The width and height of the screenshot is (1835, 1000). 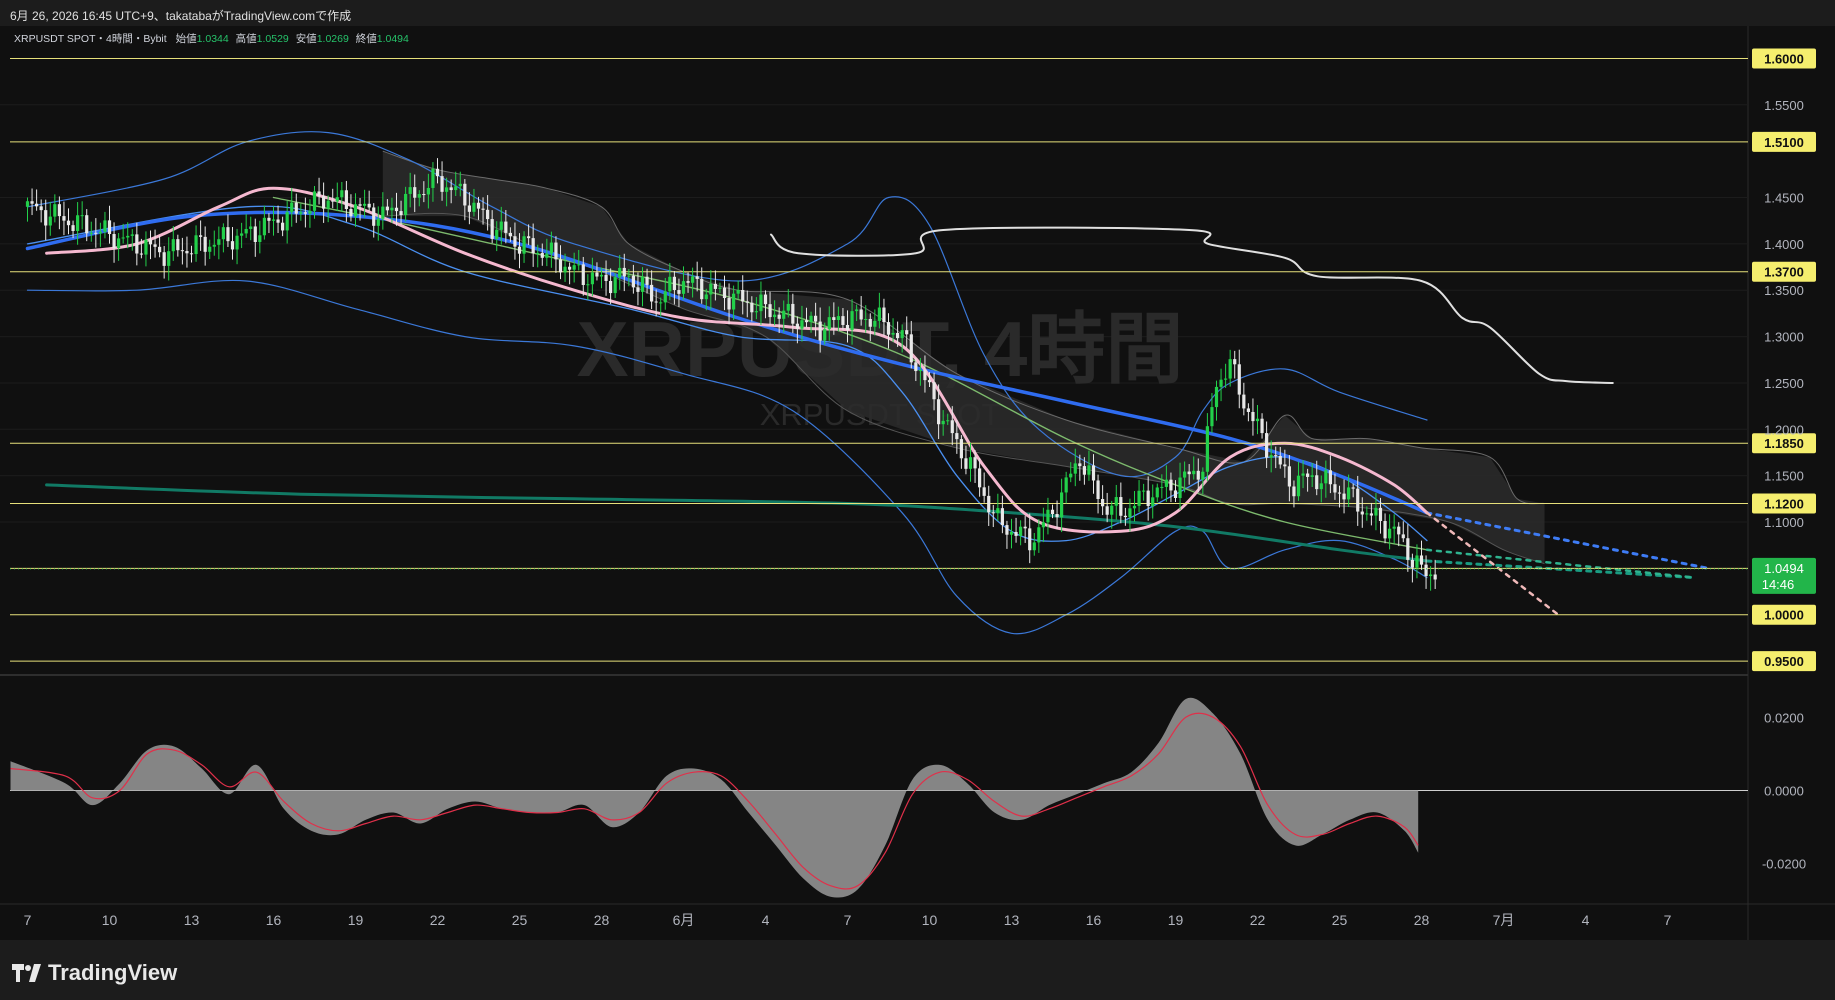 I want to click on level-tag-text-1.3700: 1.3700, so click(x=1784, y=272).